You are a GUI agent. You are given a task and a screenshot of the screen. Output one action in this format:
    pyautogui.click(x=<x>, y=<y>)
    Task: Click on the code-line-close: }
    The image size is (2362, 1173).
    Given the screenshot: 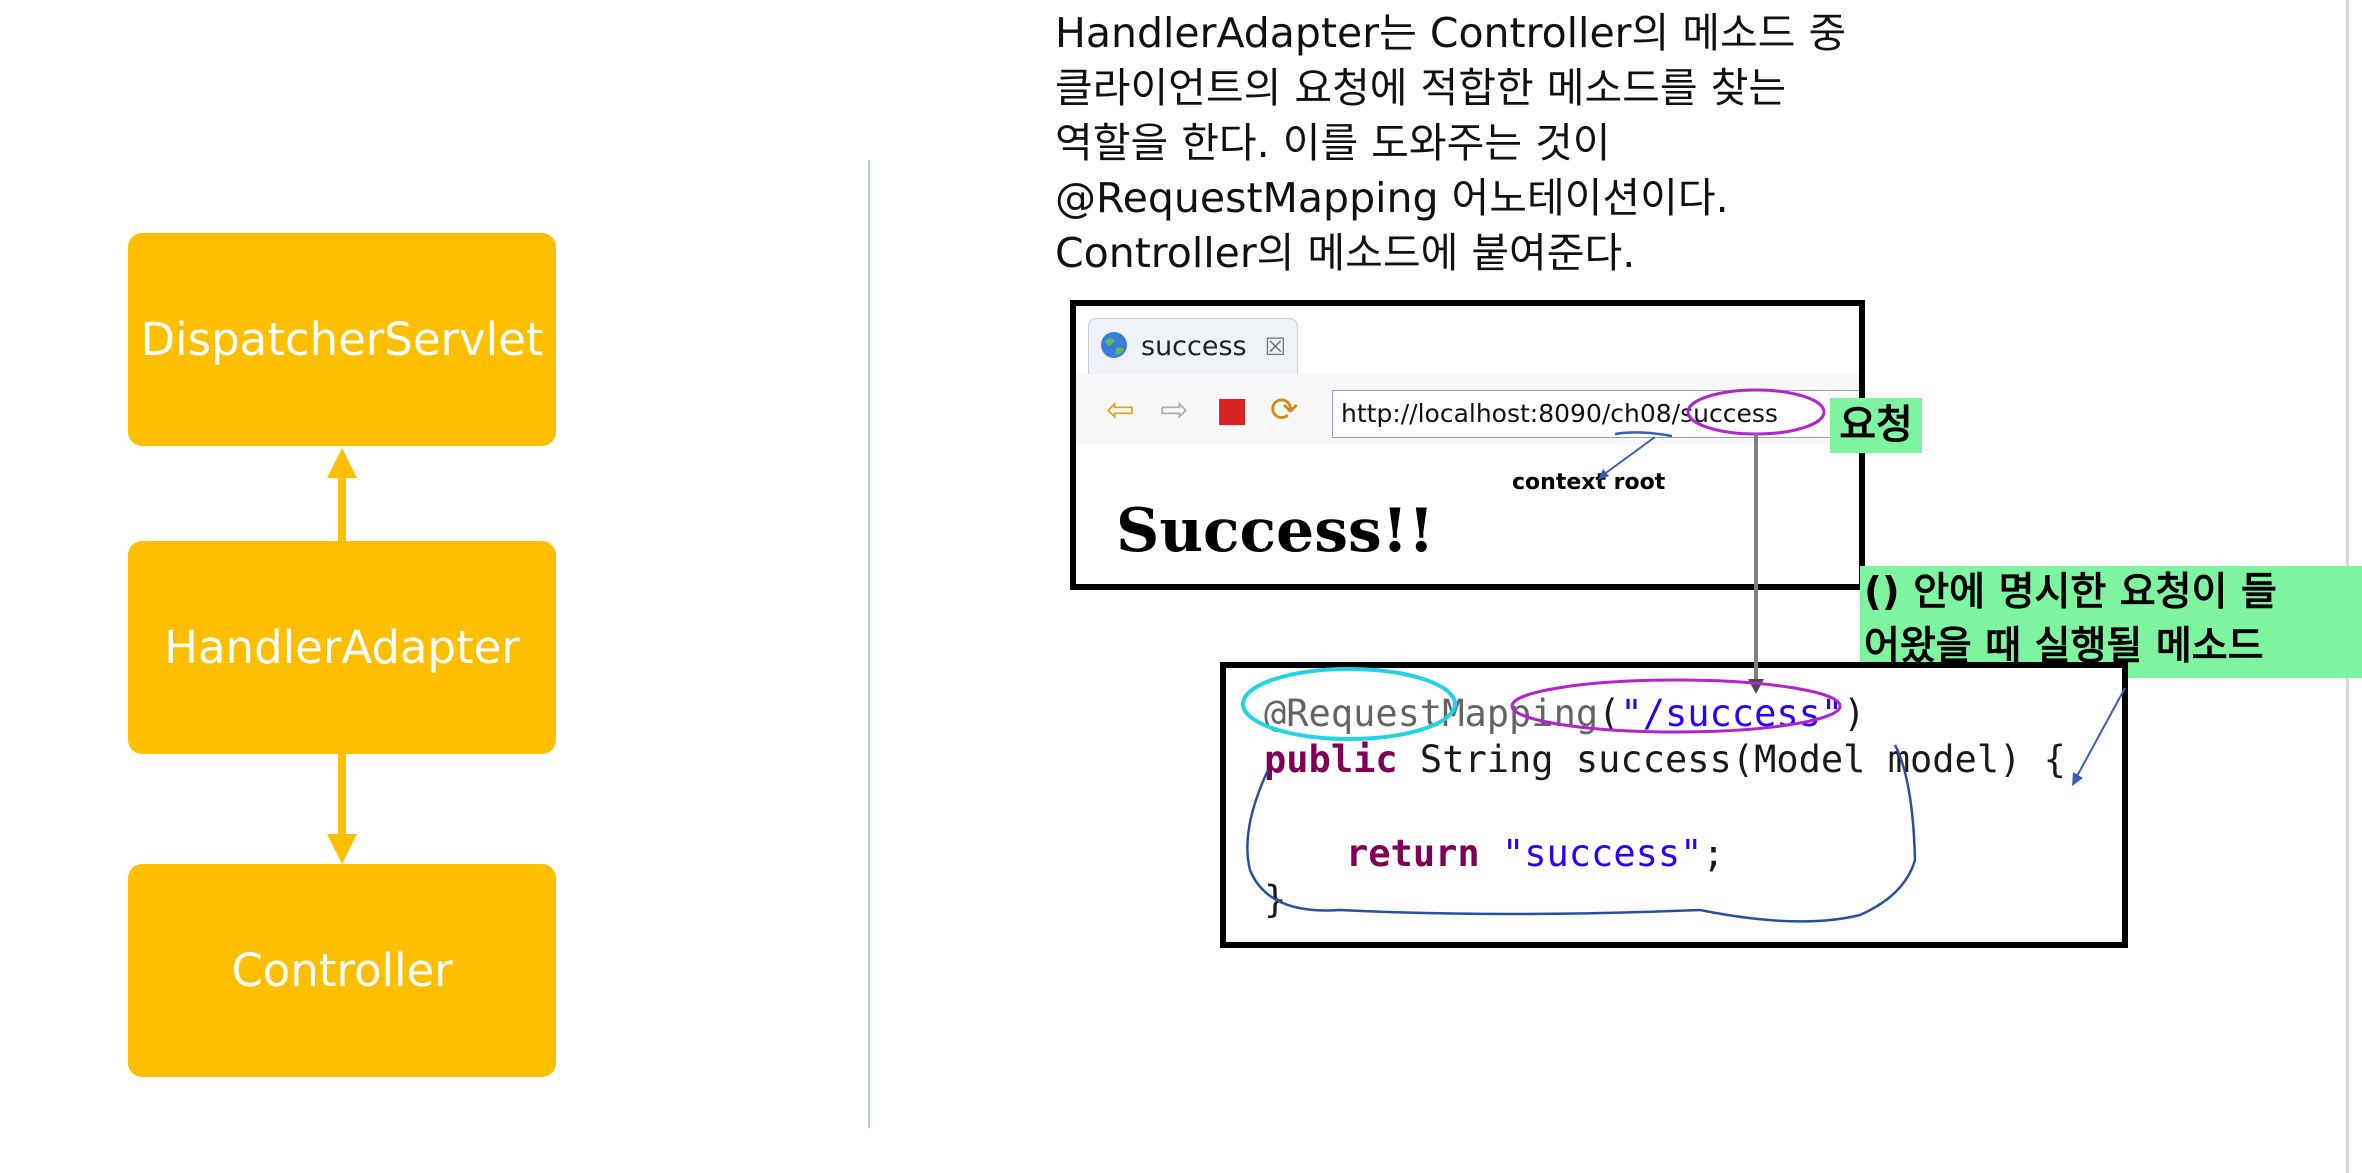 What is the action you would take?
    pyautogui.click(x=1275, y=899)
    